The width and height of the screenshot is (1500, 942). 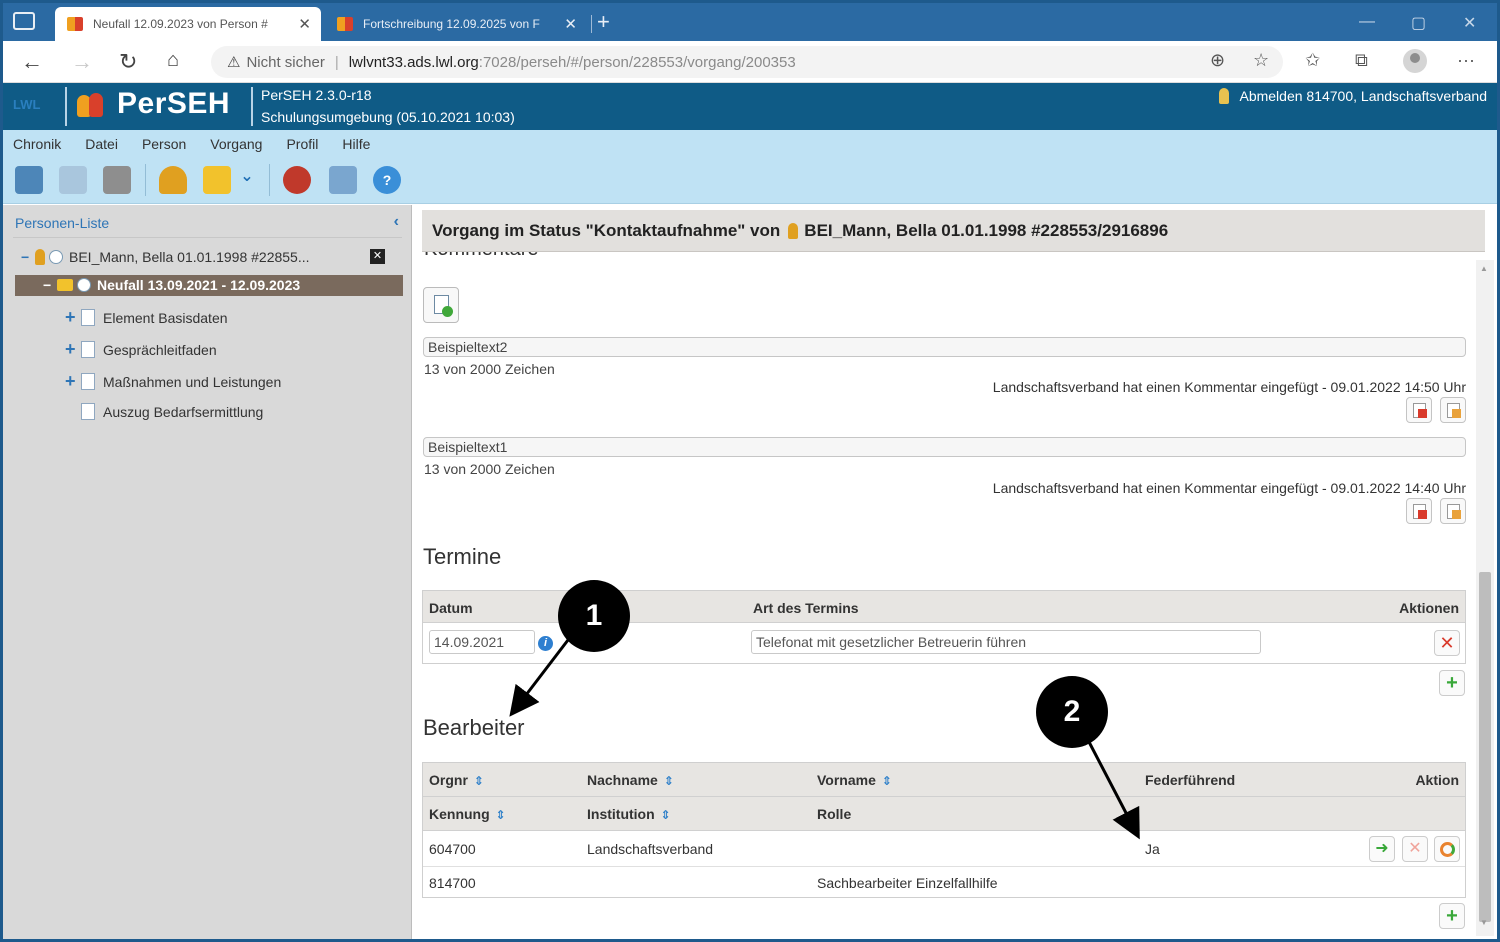 What do you see at coordinates (594, 616) in the screenshot?
I see `callout-1: 1` at bounding box center [594, 616].